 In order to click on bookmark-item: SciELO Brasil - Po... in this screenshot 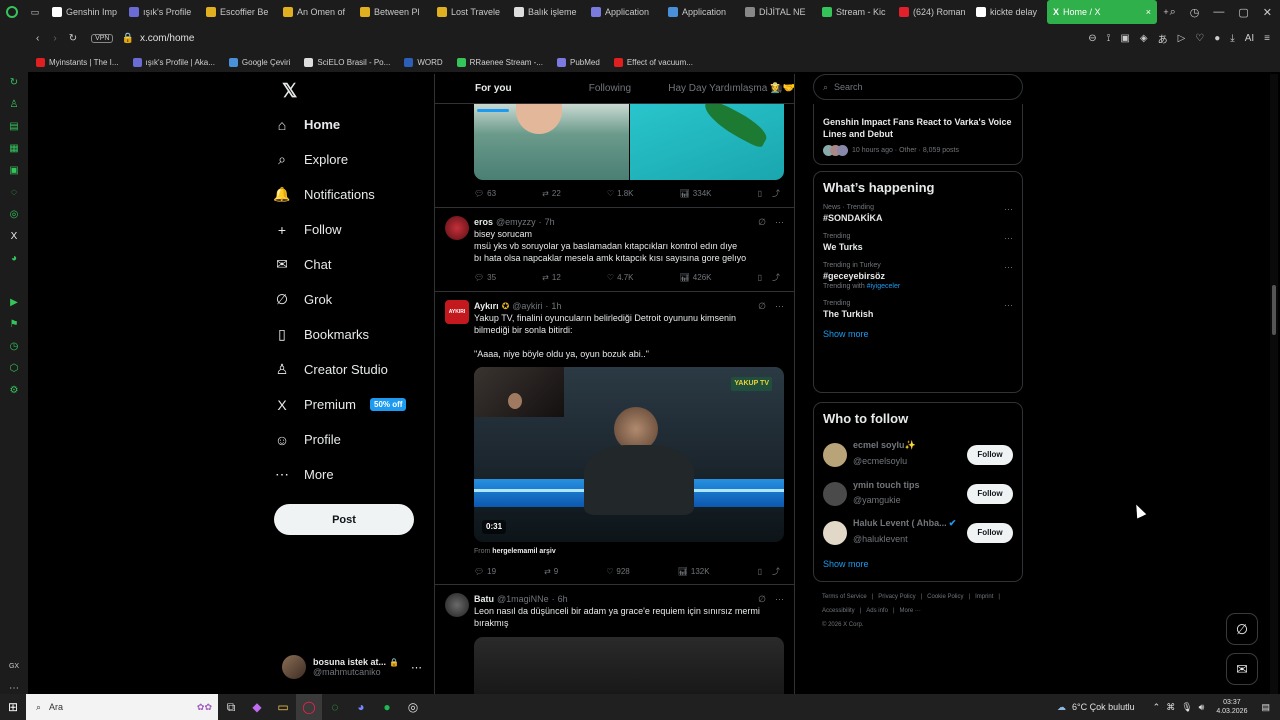, I will do `click(347, 62)`.